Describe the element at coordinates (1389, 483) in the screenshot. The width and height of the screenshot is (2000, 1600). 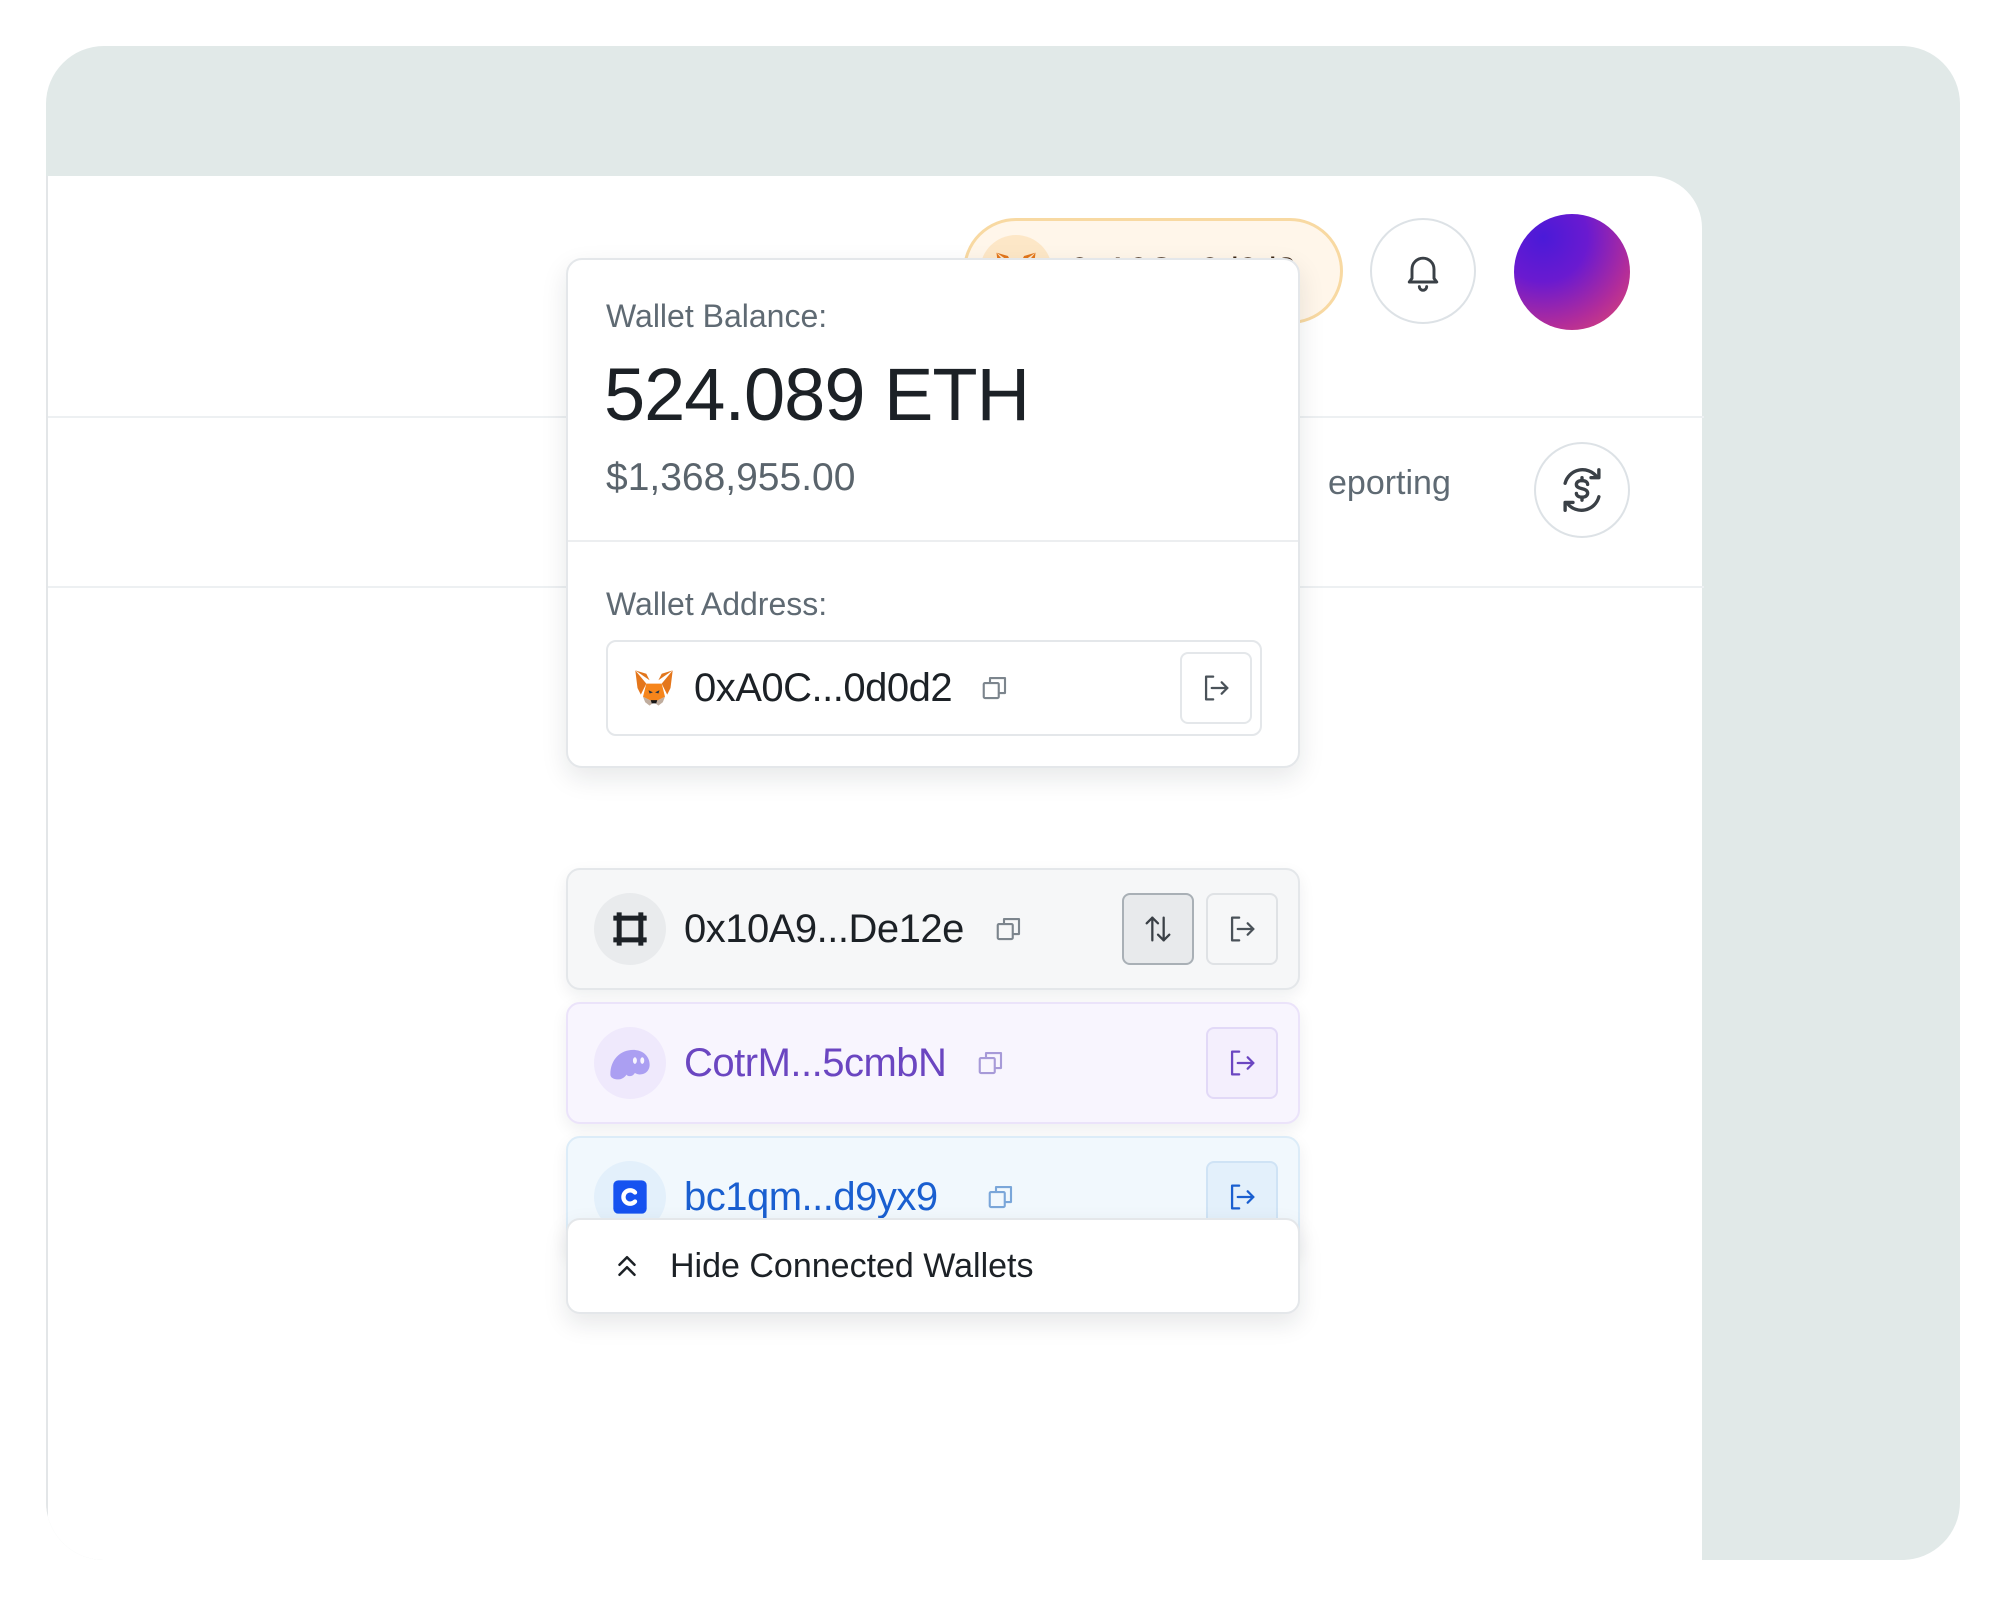
I see `tab-reporting: eporting` at that location.